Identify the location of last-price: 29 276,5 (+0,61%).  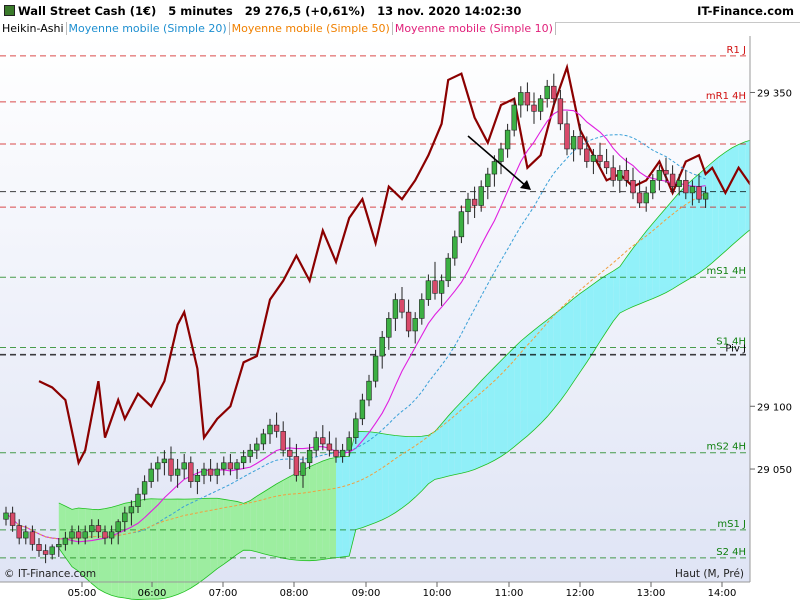
(305, 11).